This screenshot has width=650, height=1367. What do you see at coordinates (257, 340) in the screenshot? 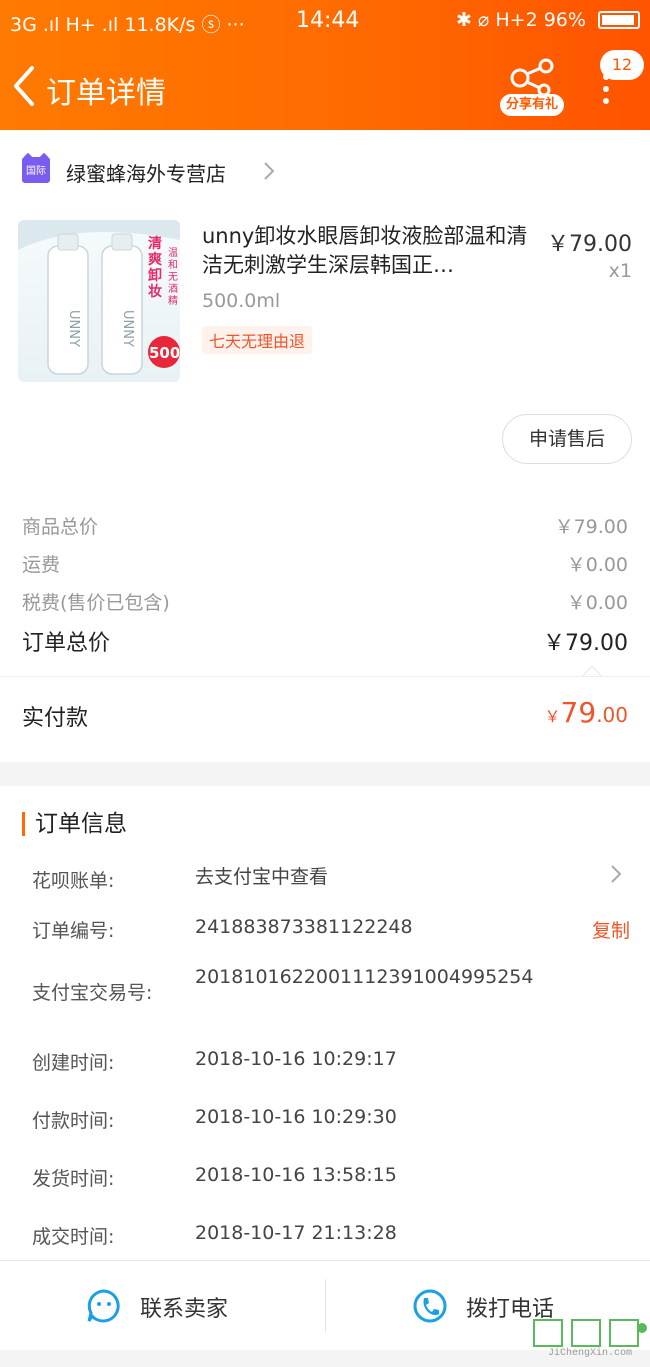
I see `return-policy-tag: 七天无理由退` at bounding box center [257, 340].